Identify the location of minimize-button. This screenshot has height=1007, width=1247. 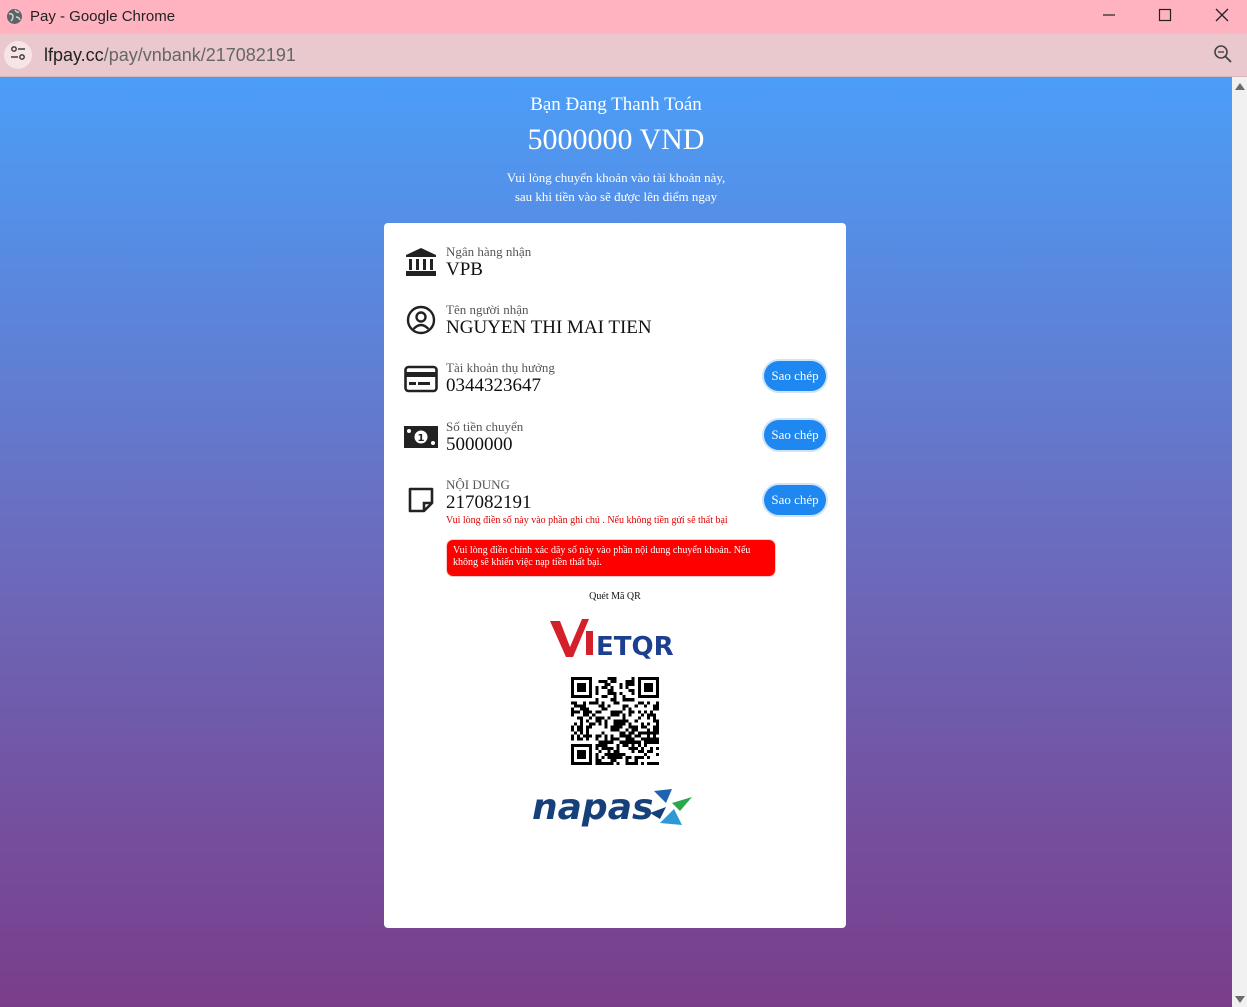
(1109, 17).